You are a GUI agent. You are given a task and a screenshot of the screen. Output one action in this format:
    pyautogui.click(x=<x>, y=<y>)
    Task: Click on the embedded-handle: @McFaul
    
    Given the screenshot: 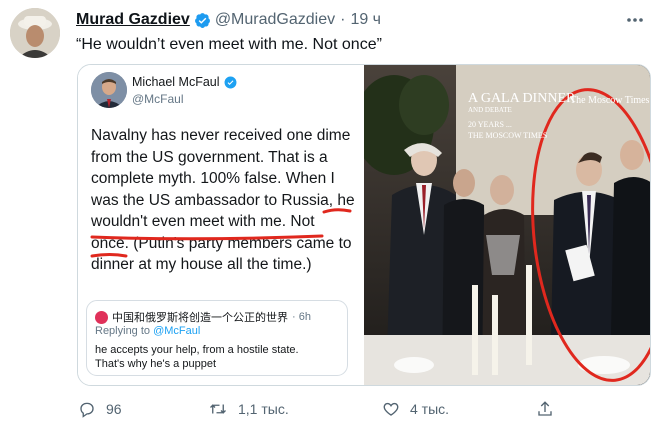 What is the action you would take?
    pyautogui.click(x=158, y=99)
    